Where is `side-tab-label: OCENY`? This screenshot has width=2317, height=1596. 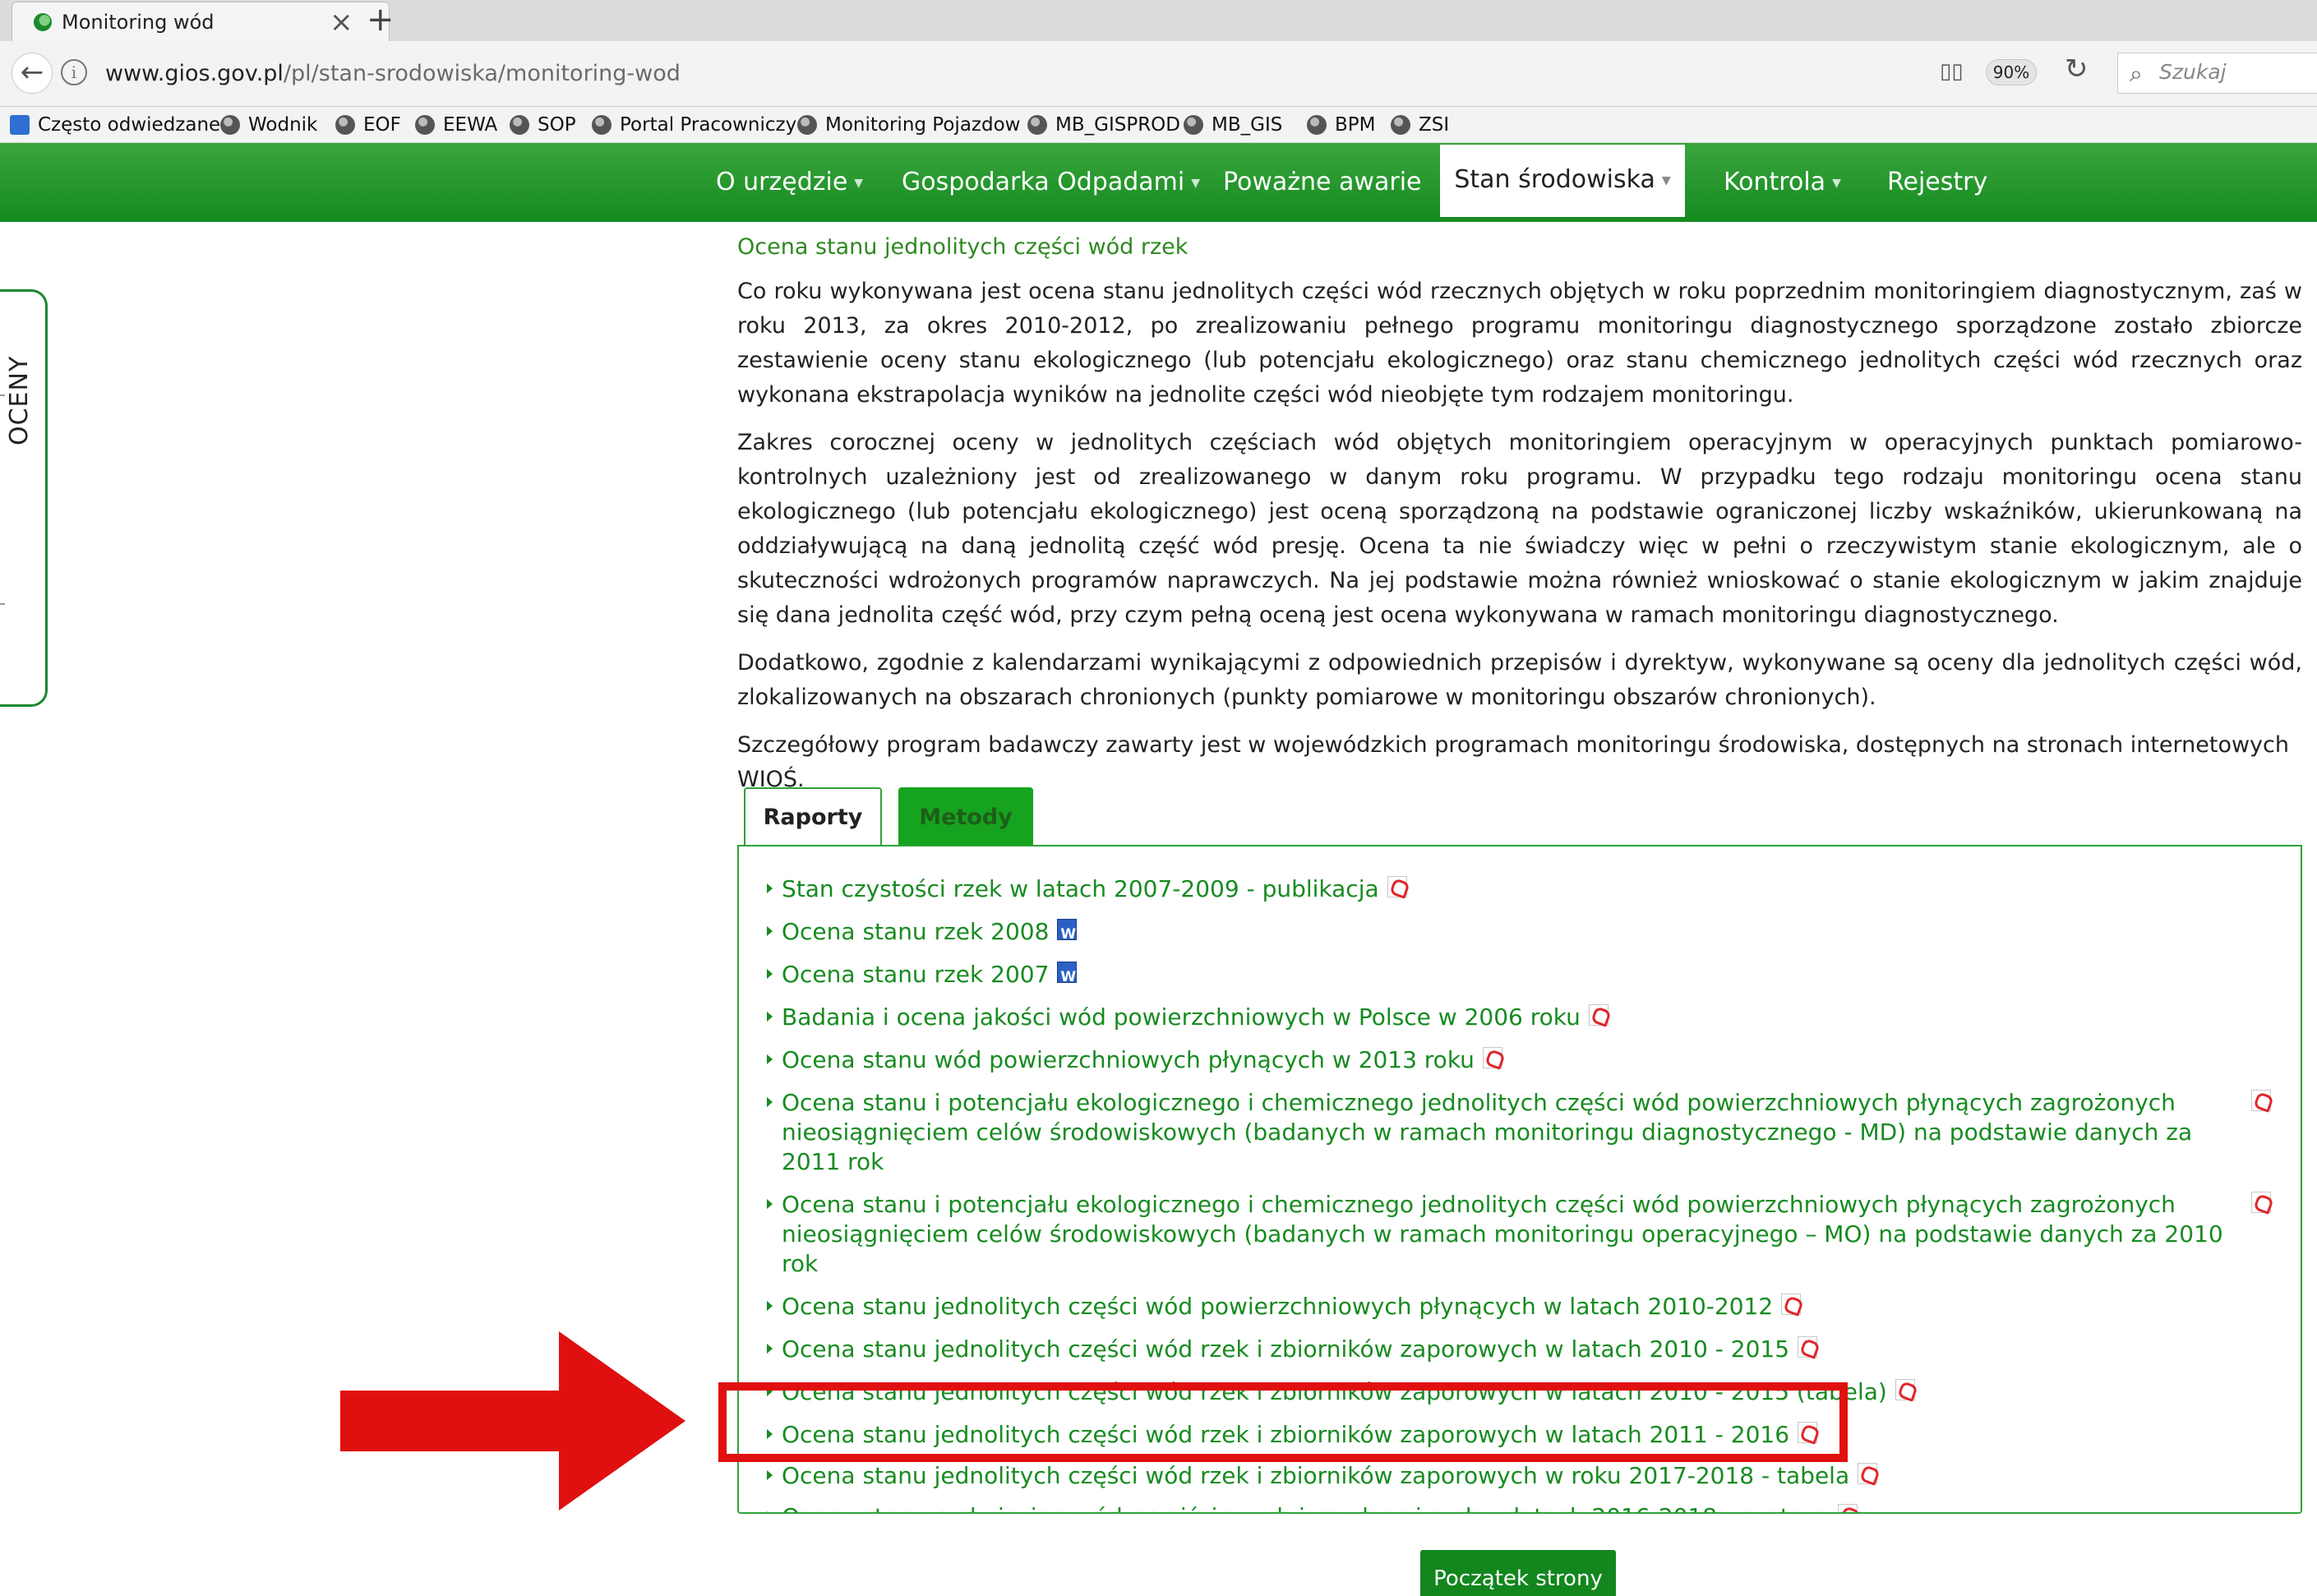
side-tab-label: OCENY is located at coordinates (19, 400).